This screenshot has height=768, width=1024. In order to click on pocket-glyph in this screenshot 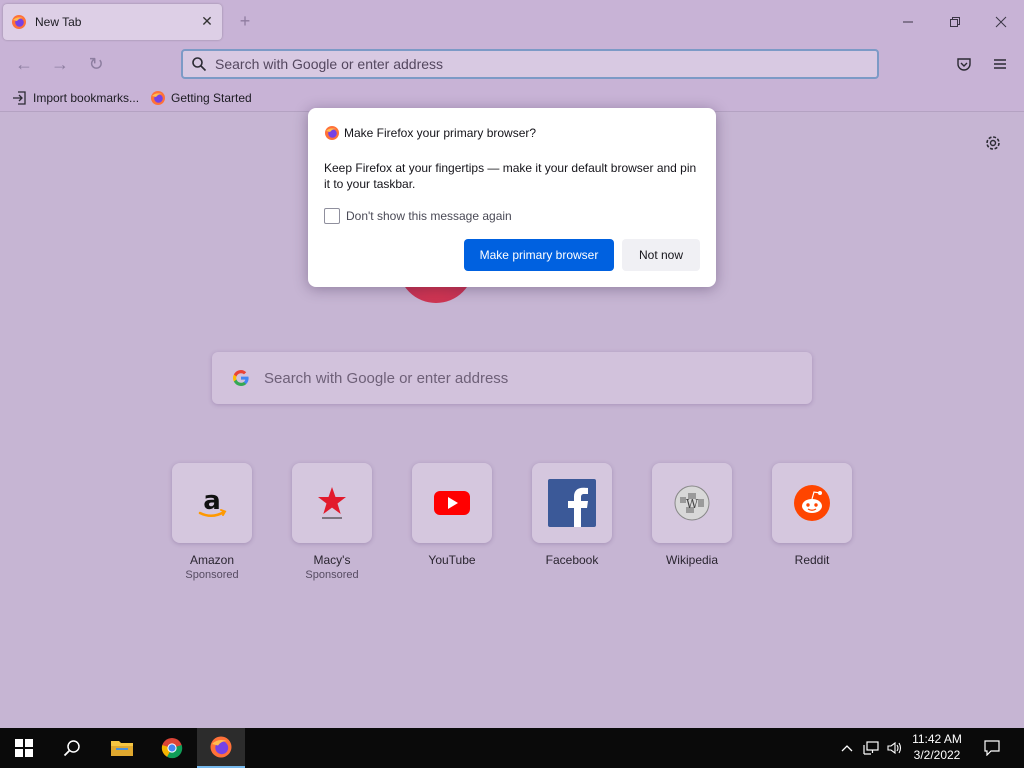, I will do `click(964, 64)`.